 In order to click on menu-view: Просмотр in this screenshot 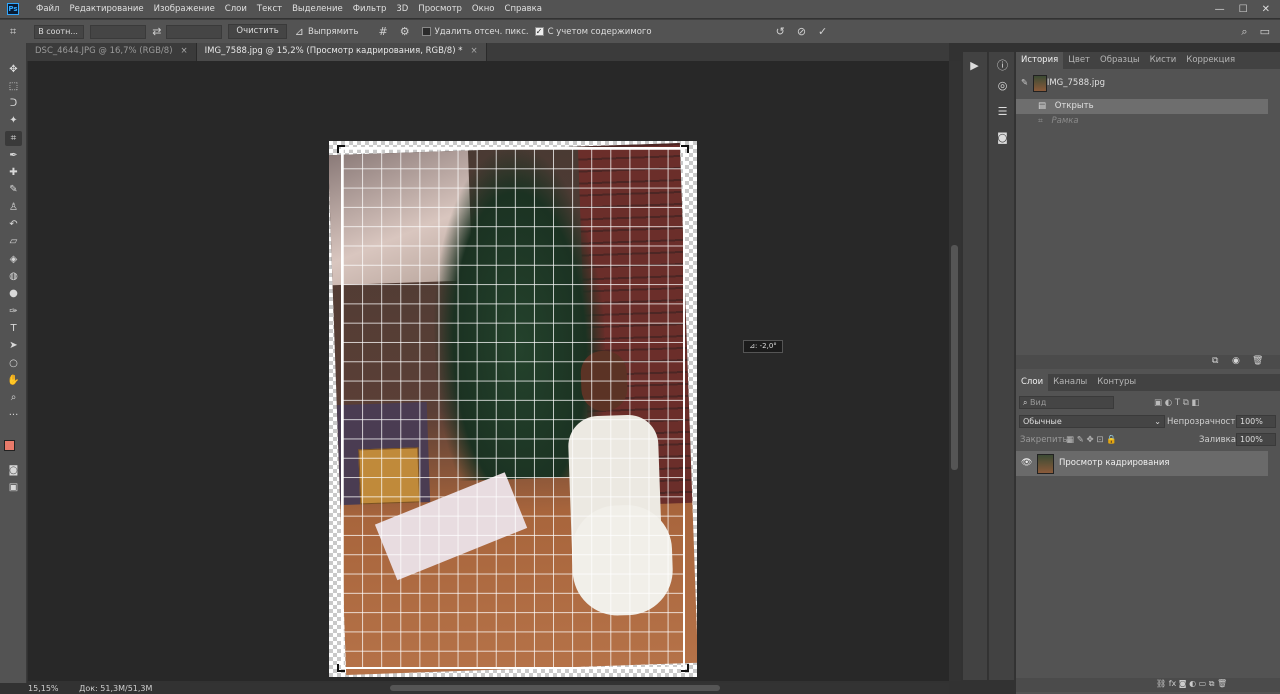, I will do `click(440, 9)`.